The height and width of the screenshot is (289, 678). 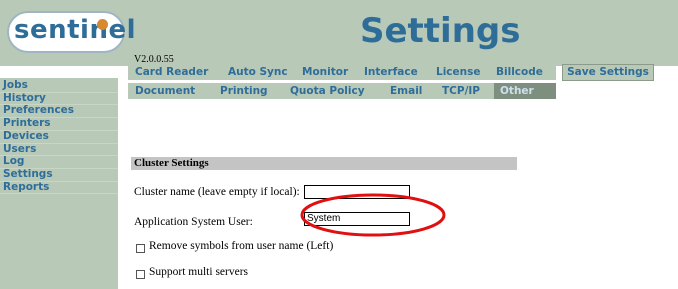 I want to click on tab-monitor: Monitor, so click(x=325, y=72).